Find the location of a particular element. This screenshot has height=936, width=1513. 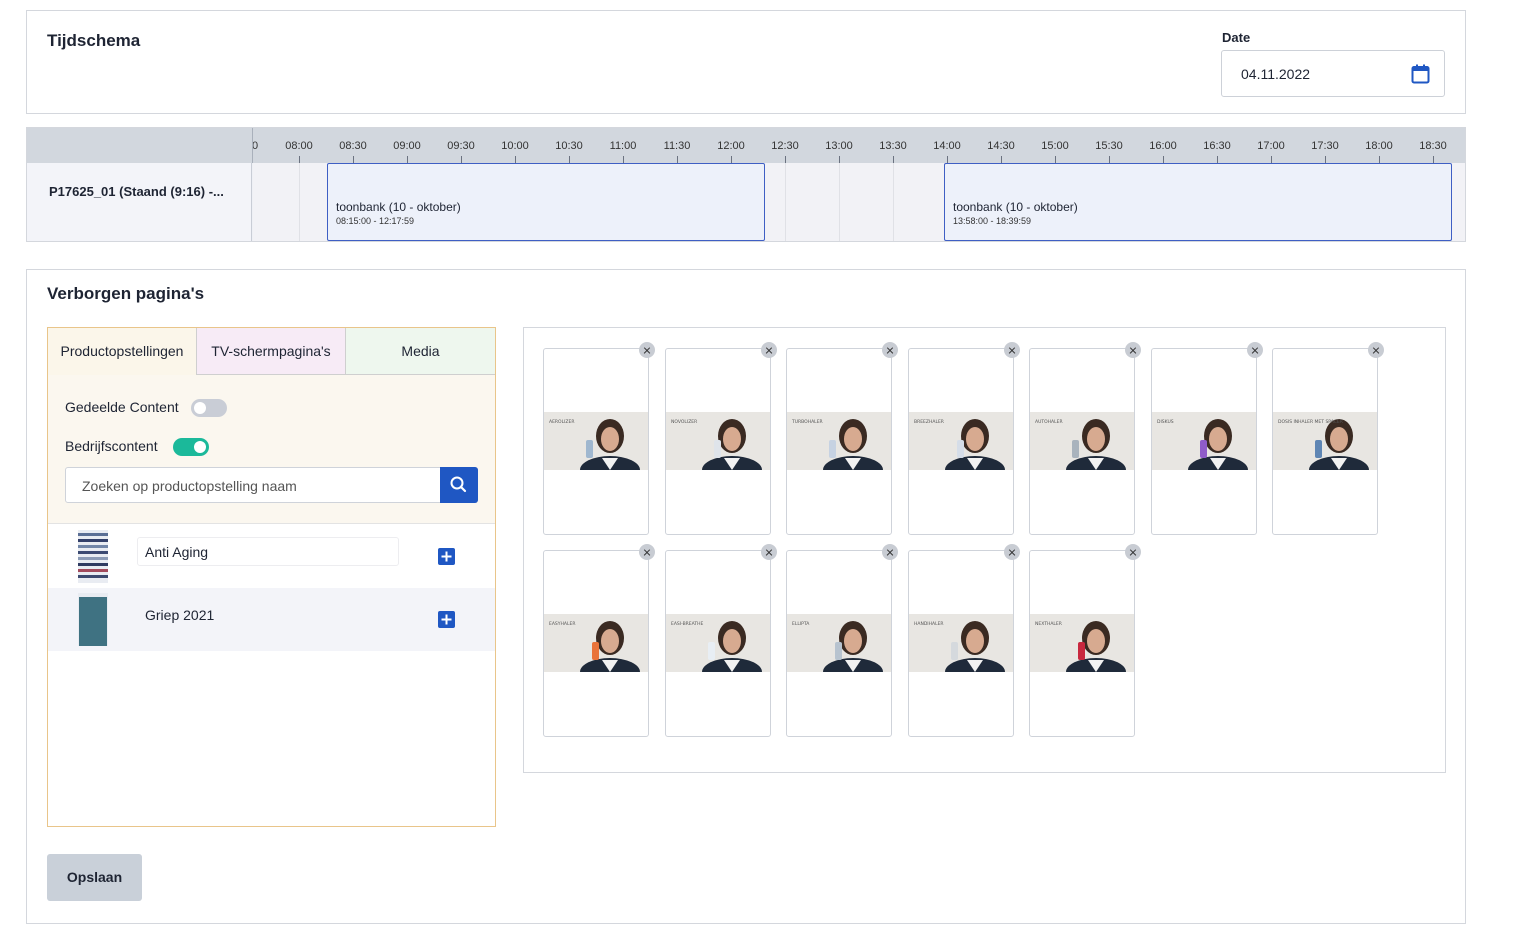

media-tile: EASYHALER is located at coordinates (599, 640).